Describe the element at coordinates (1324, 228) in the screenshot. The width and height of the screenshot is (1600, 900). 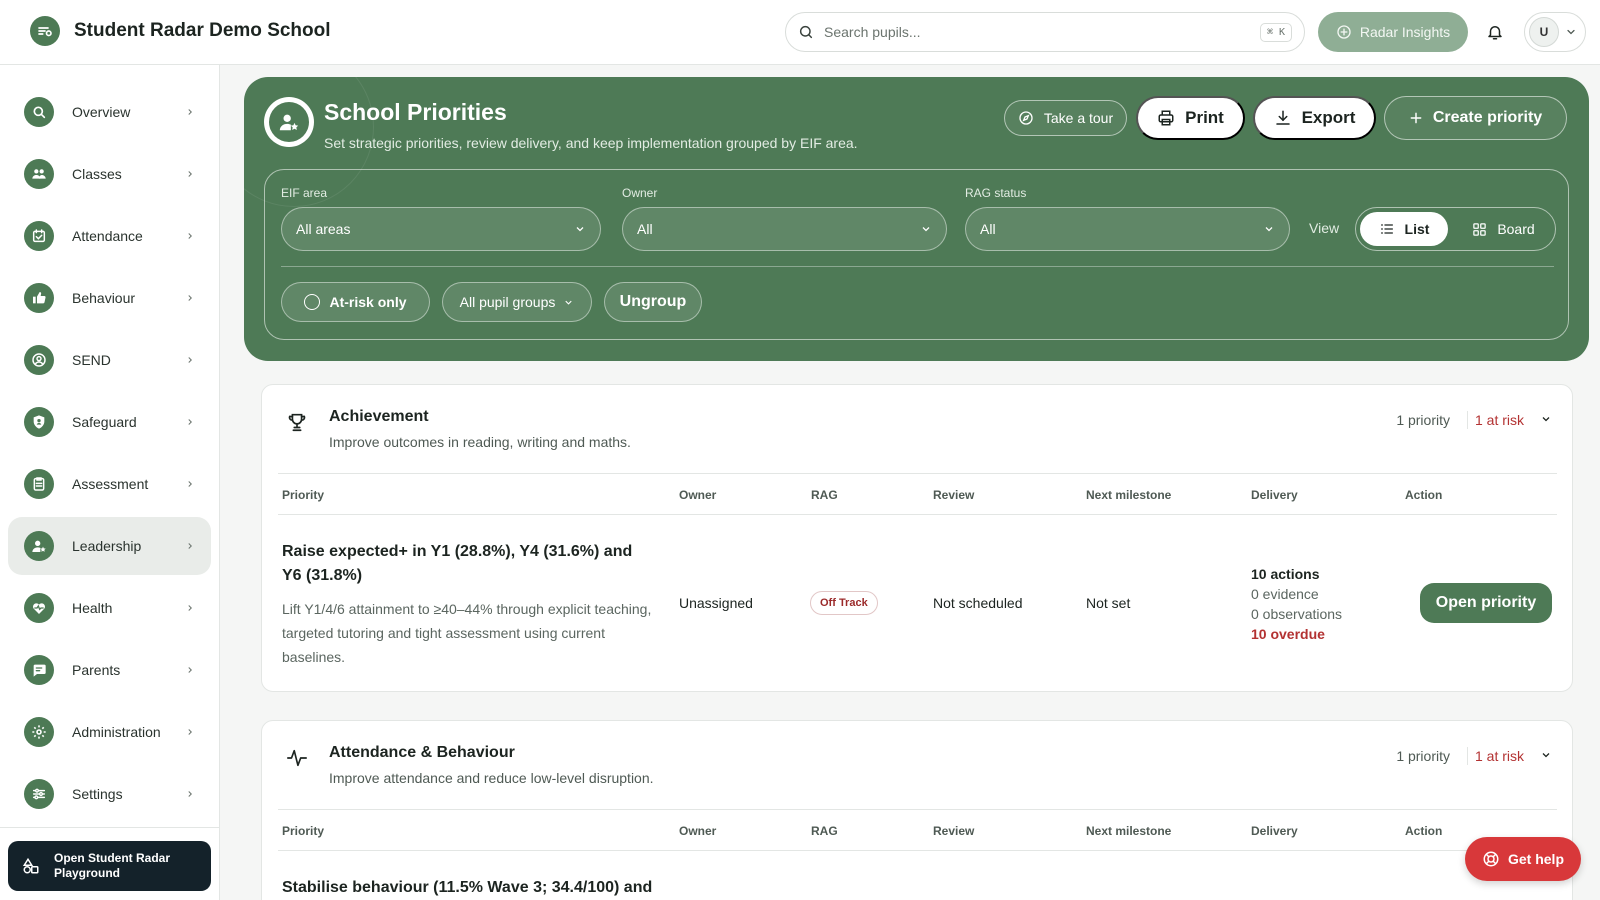
I see `view-label: View` at that location.